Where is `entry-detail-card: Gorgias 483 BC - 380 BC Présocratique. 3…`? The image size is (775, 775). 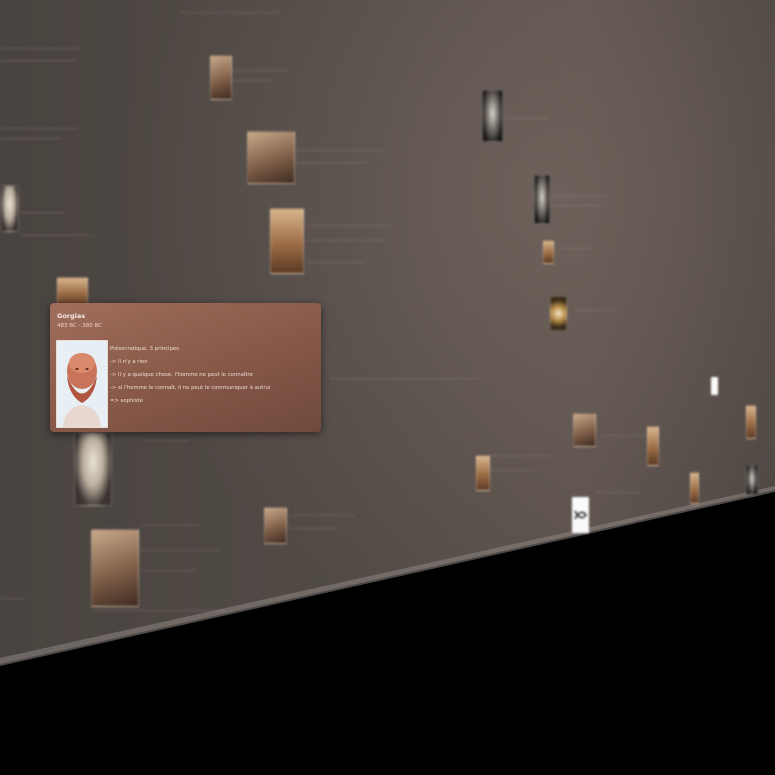
entry-detail-card: Gorgias 483 BC - 380 BC Présocratique. 3… is located at coordinates (185, 367).